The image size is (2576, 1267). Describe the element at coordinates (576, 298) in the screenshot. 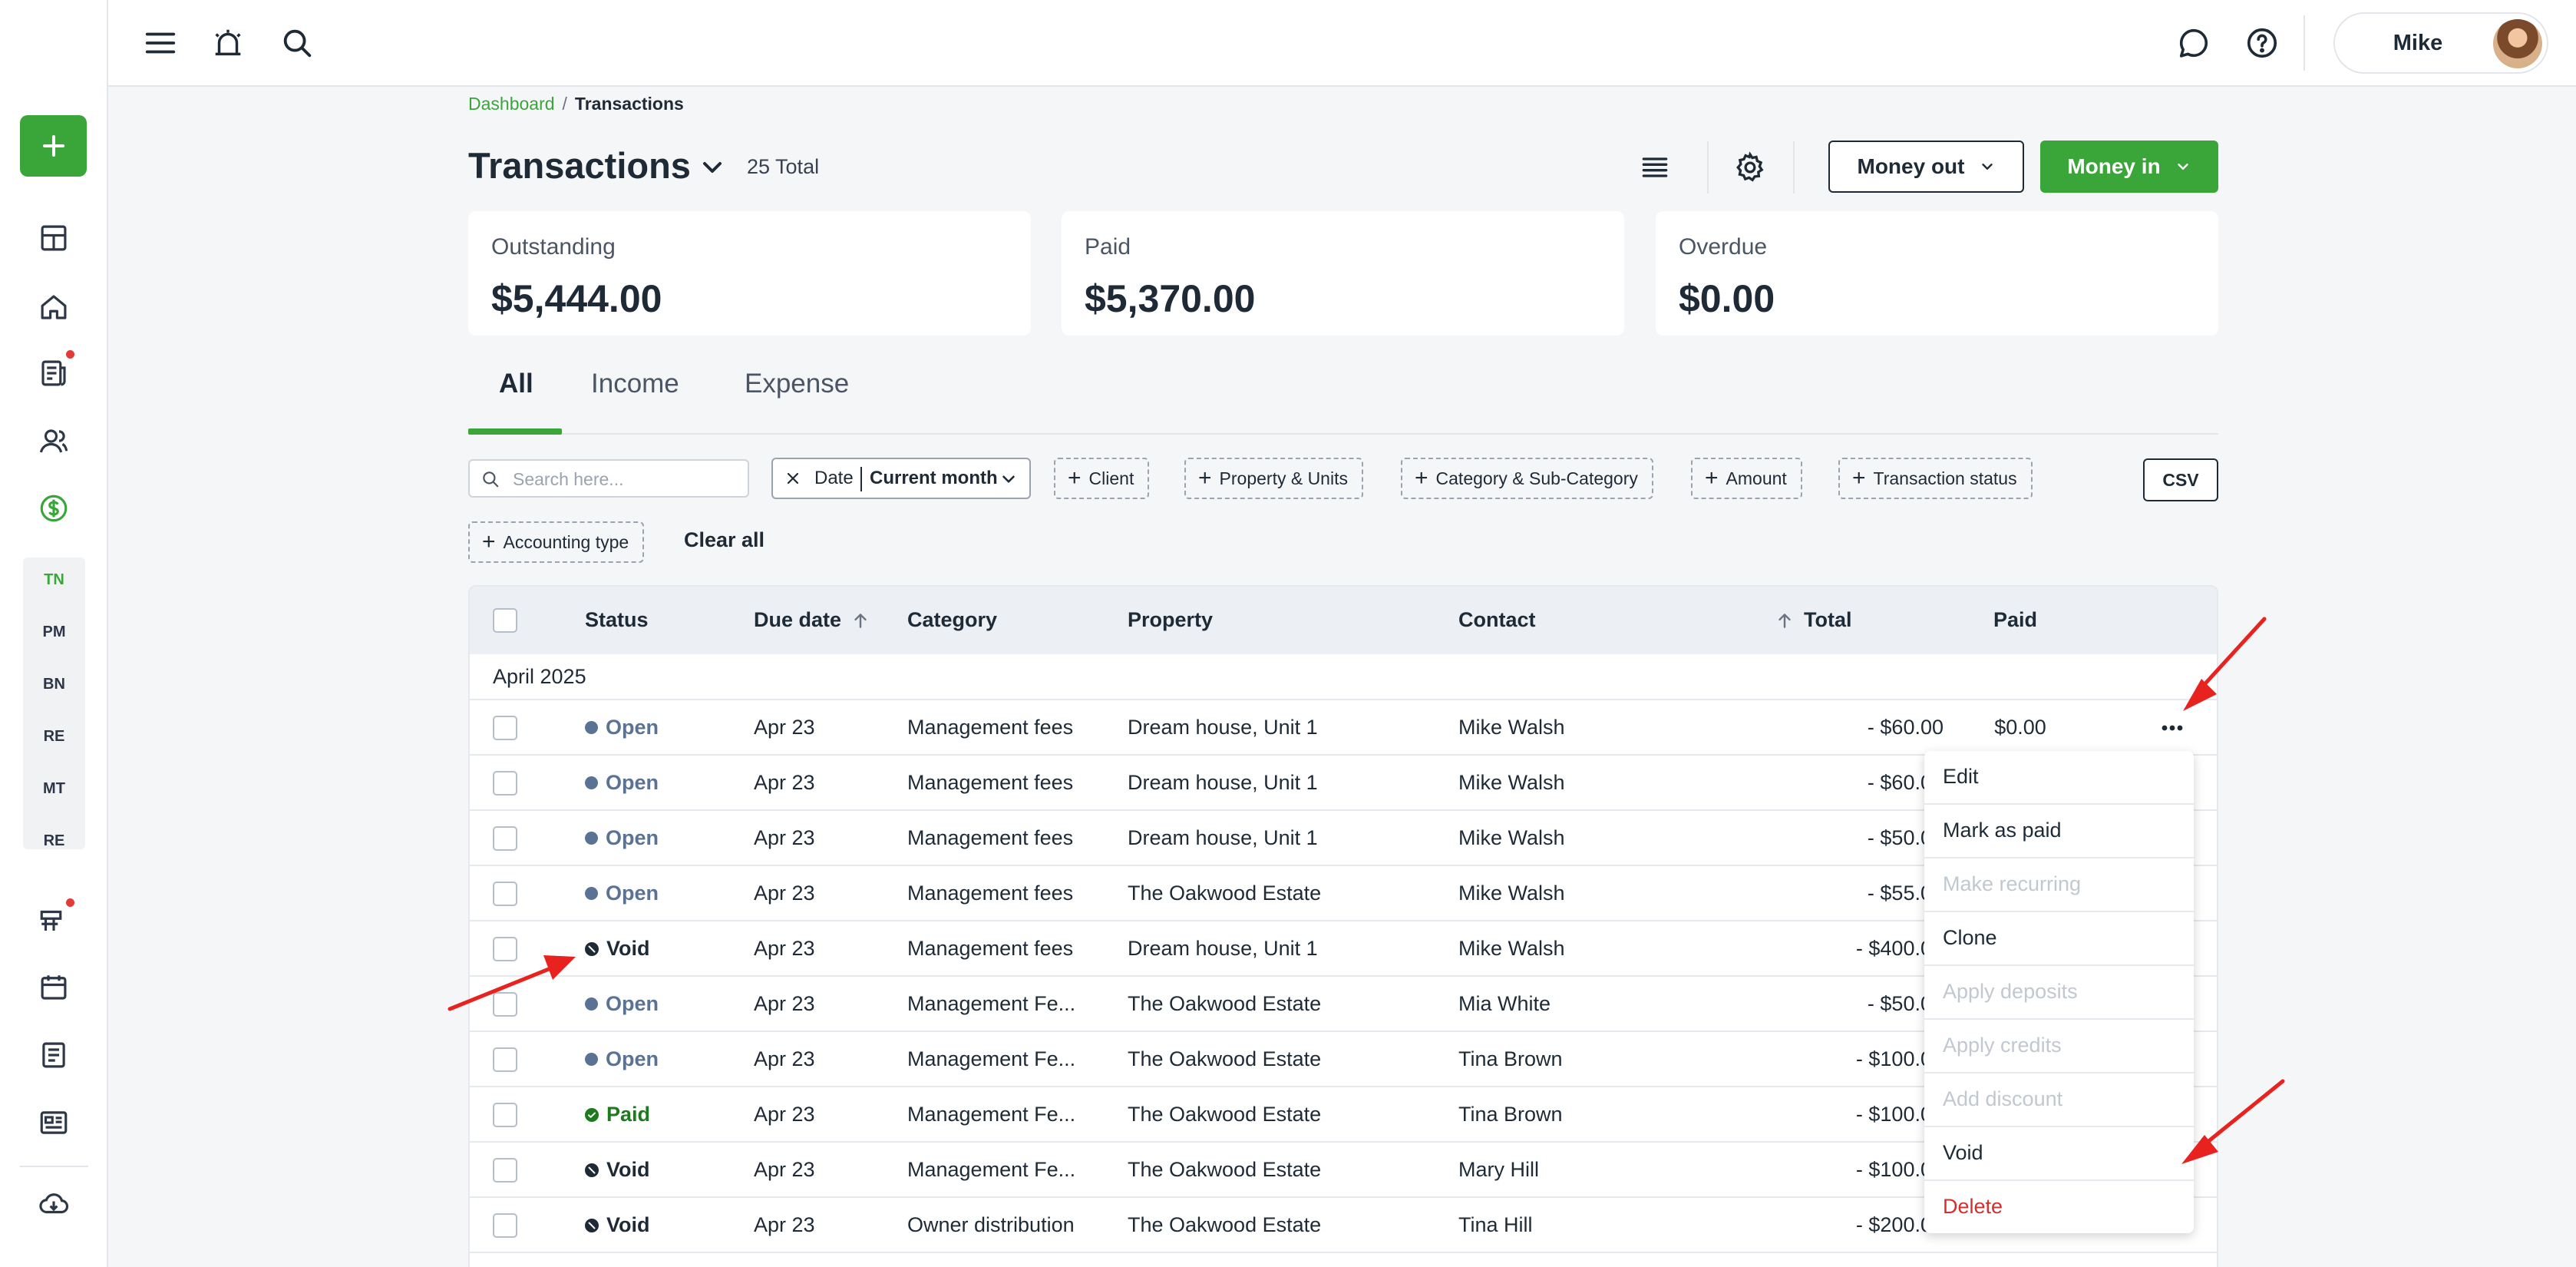

I see `card-value: $5,444.00` at that location.